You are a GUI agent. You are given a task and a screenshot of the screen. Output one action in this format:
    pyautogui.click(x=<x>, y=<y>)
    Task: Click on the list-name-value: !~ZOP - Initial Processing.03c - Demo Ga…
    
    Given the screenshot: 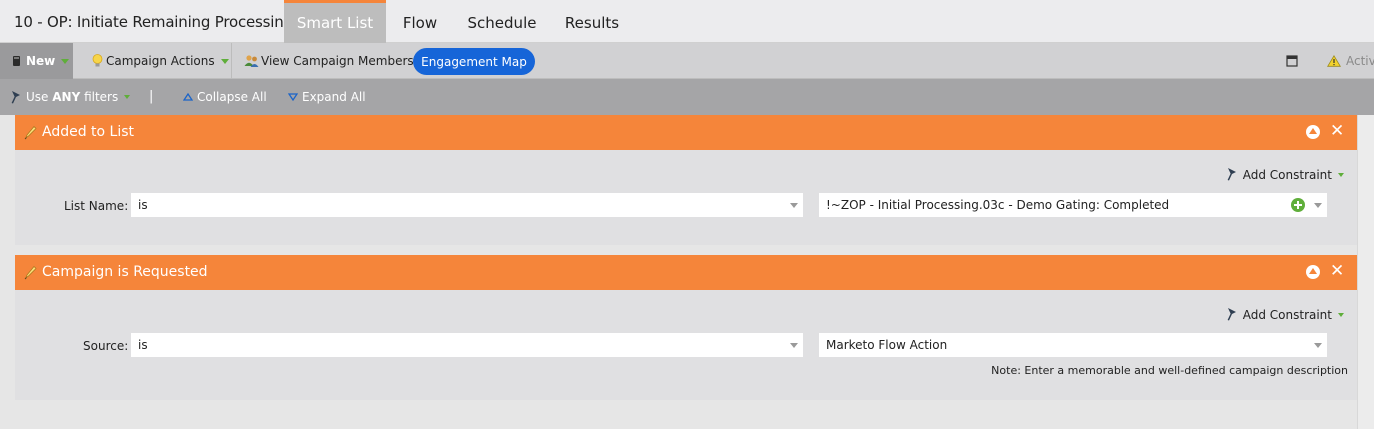 What is the action you would take?
    pyautogui.click(x=998, y=205)
    